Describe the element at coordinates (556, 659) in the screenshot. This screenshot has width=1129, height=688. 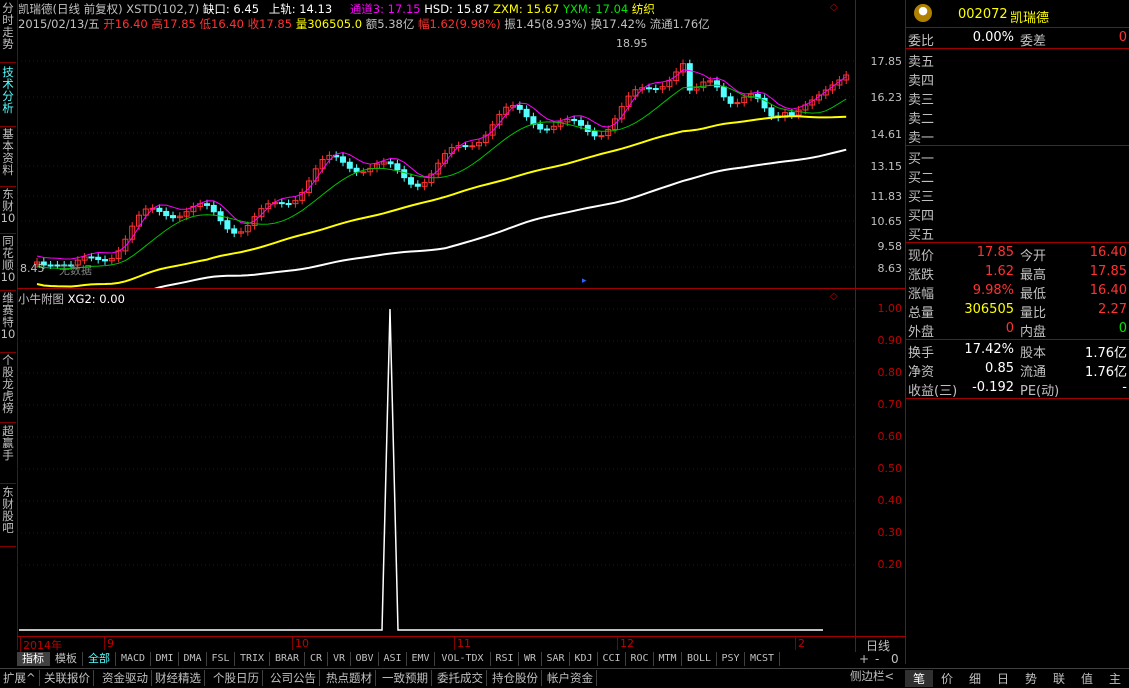
I see `indicator-tab-sar: SAR` at that location.